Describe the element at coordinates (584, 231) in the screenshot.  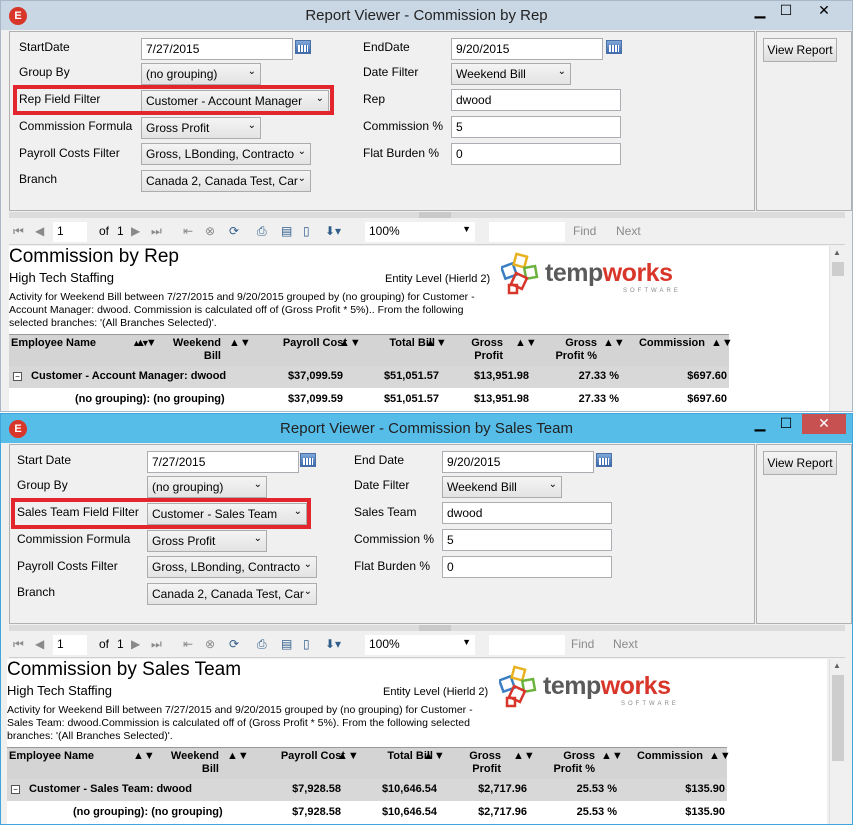
I see `find-link: Find` at that location.